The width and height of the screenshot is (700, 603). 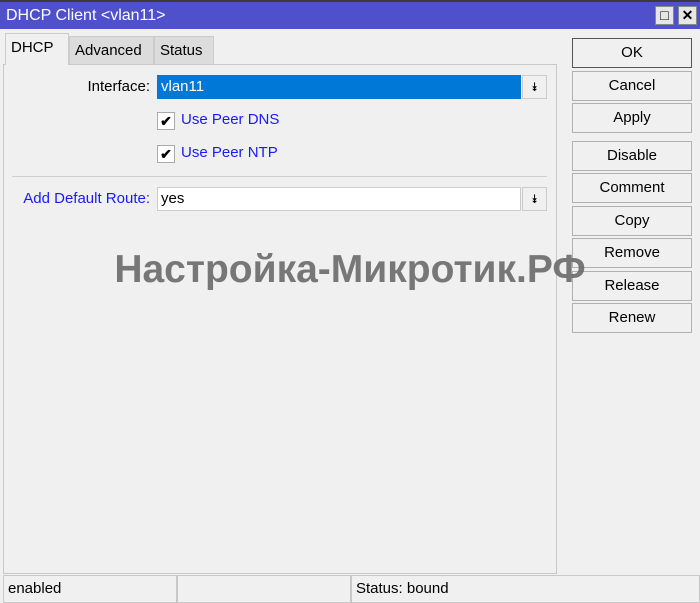 I want to click on renew-button: Renew, so click(x=632, y=318).